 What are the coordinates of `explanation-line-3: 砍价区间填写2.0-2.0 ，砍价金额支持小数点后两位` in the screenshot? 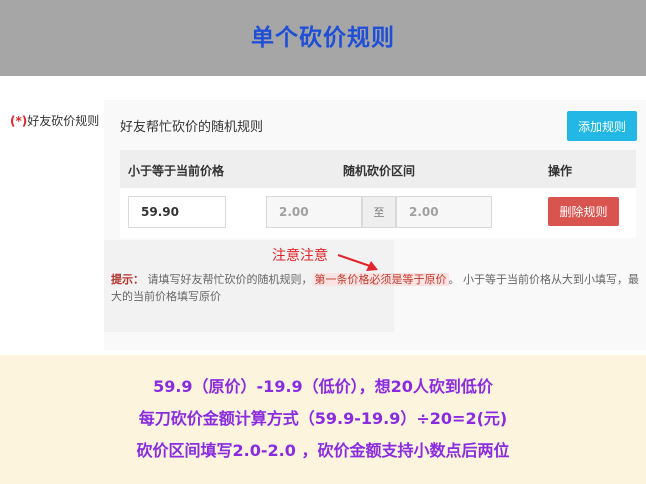 It's located at (323, 450).